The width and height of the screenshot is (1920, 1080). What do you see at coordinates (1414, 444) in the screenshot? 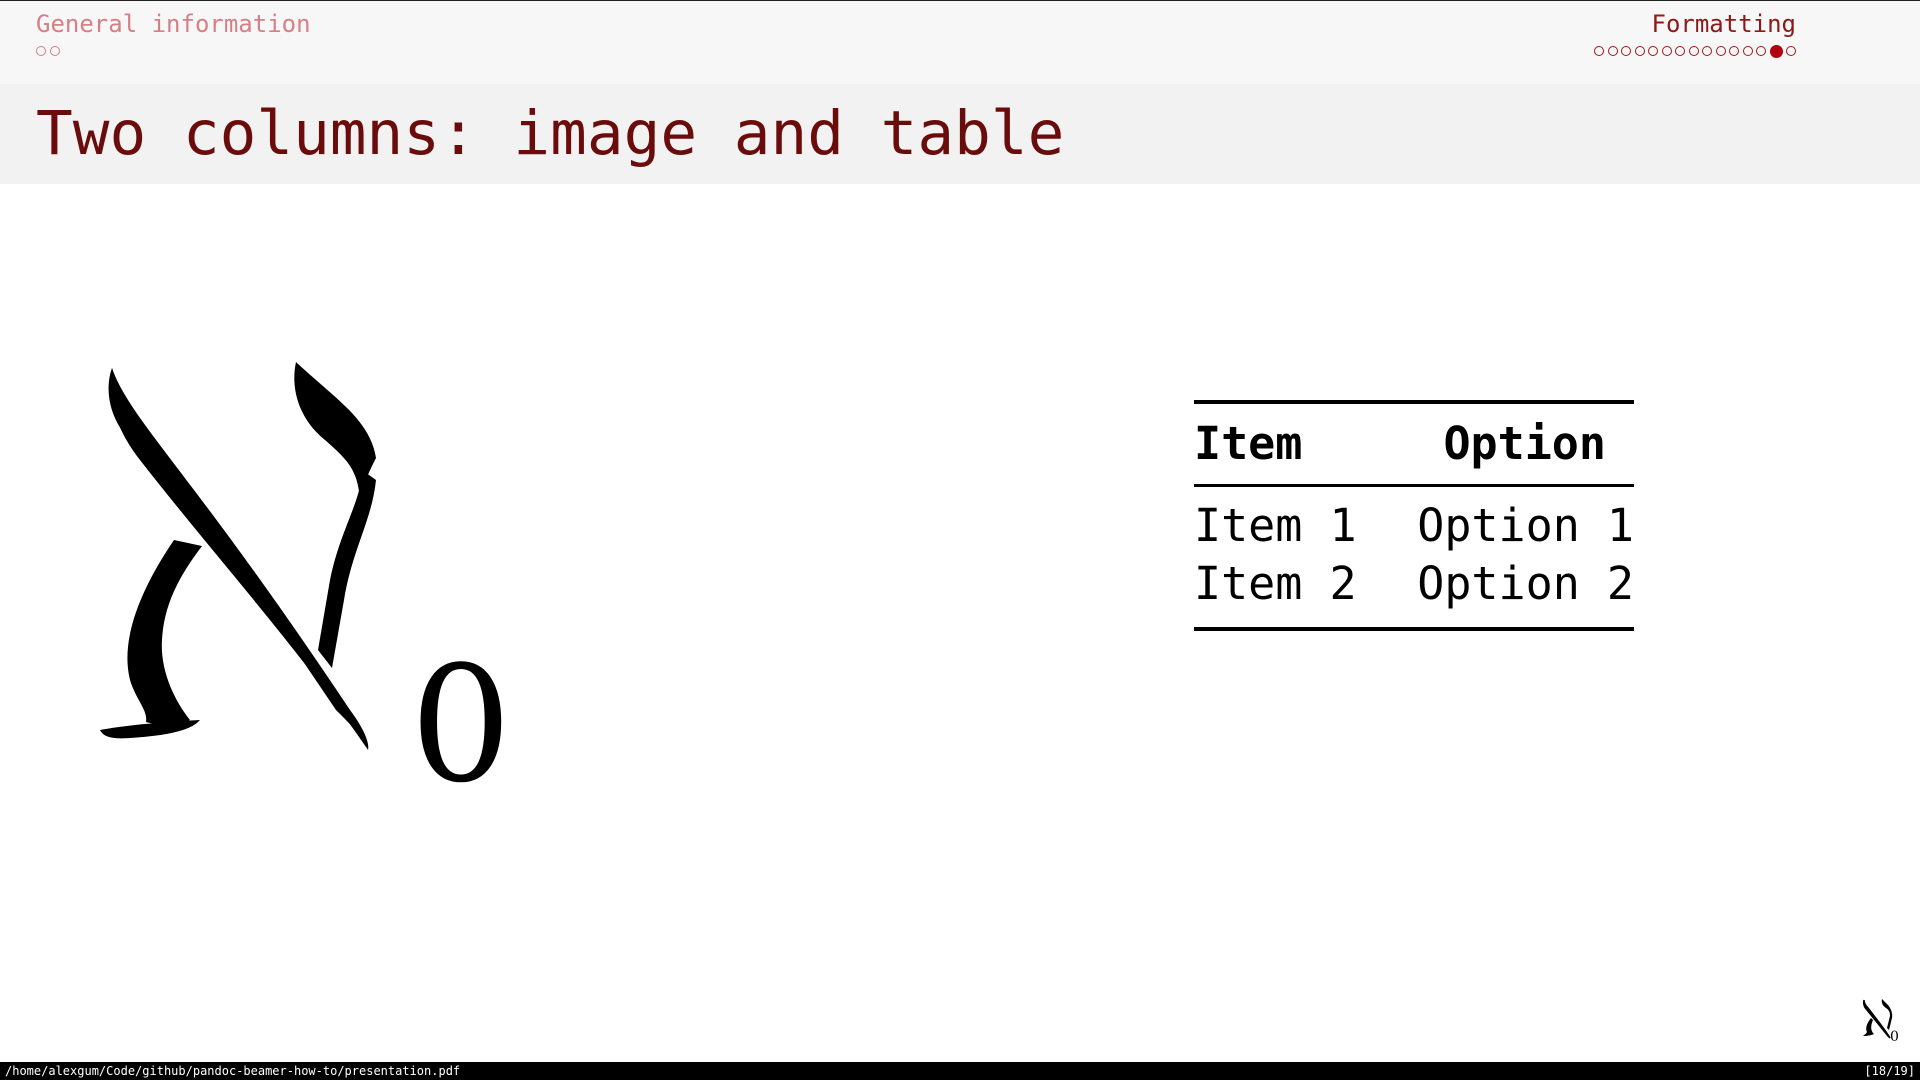
I see `table-header-row: Item Option` at bounding box center [1414, 444].